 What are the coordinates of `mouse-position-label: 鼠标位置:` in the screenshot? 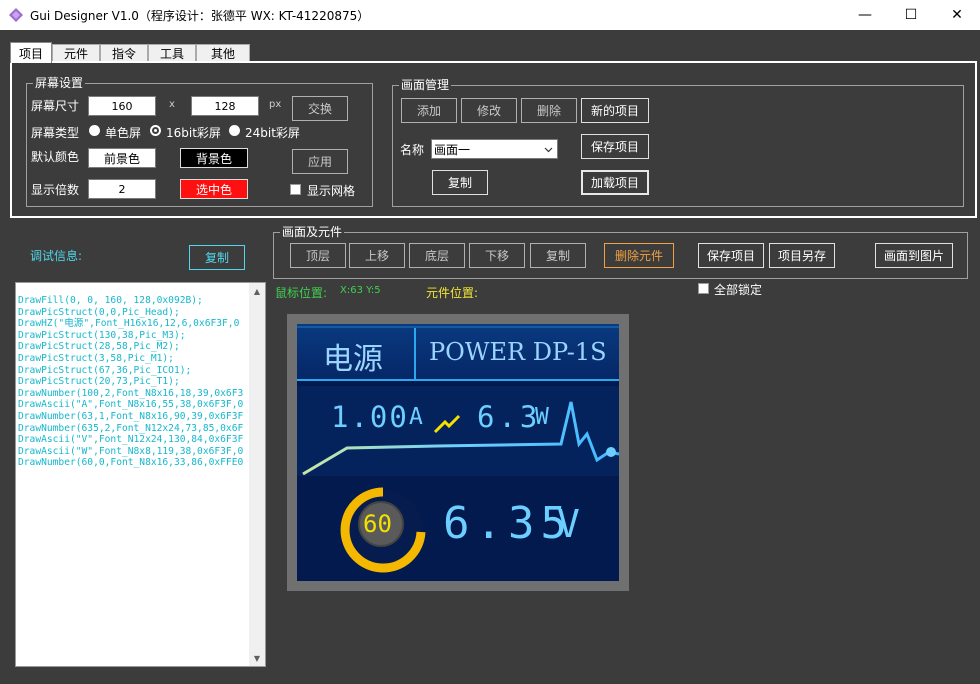 It's located at (301, 293).